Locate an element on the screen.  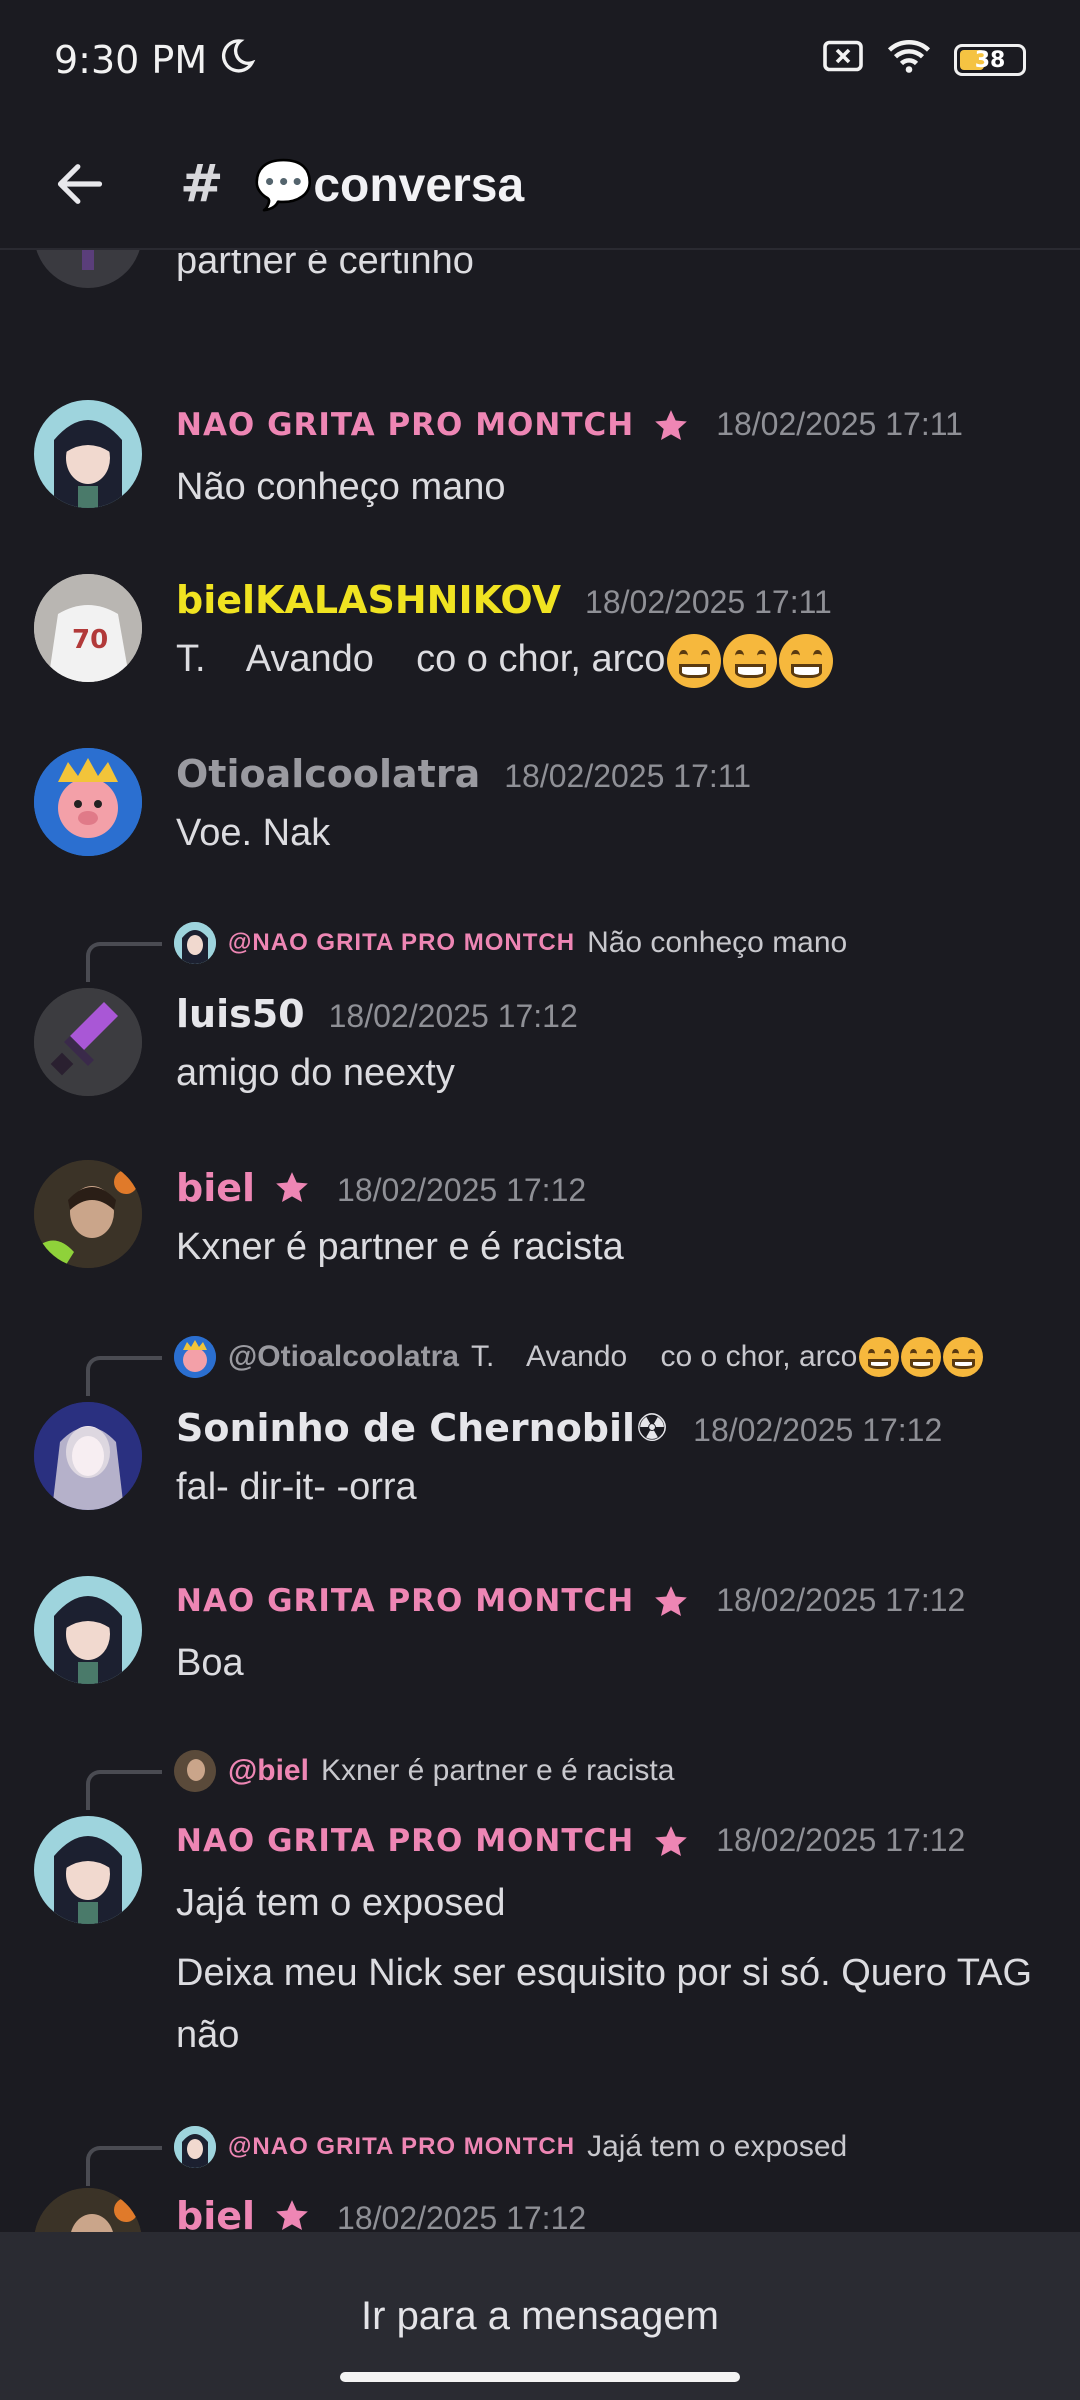
message-text: Boa is located at coordinates (210, 1663).